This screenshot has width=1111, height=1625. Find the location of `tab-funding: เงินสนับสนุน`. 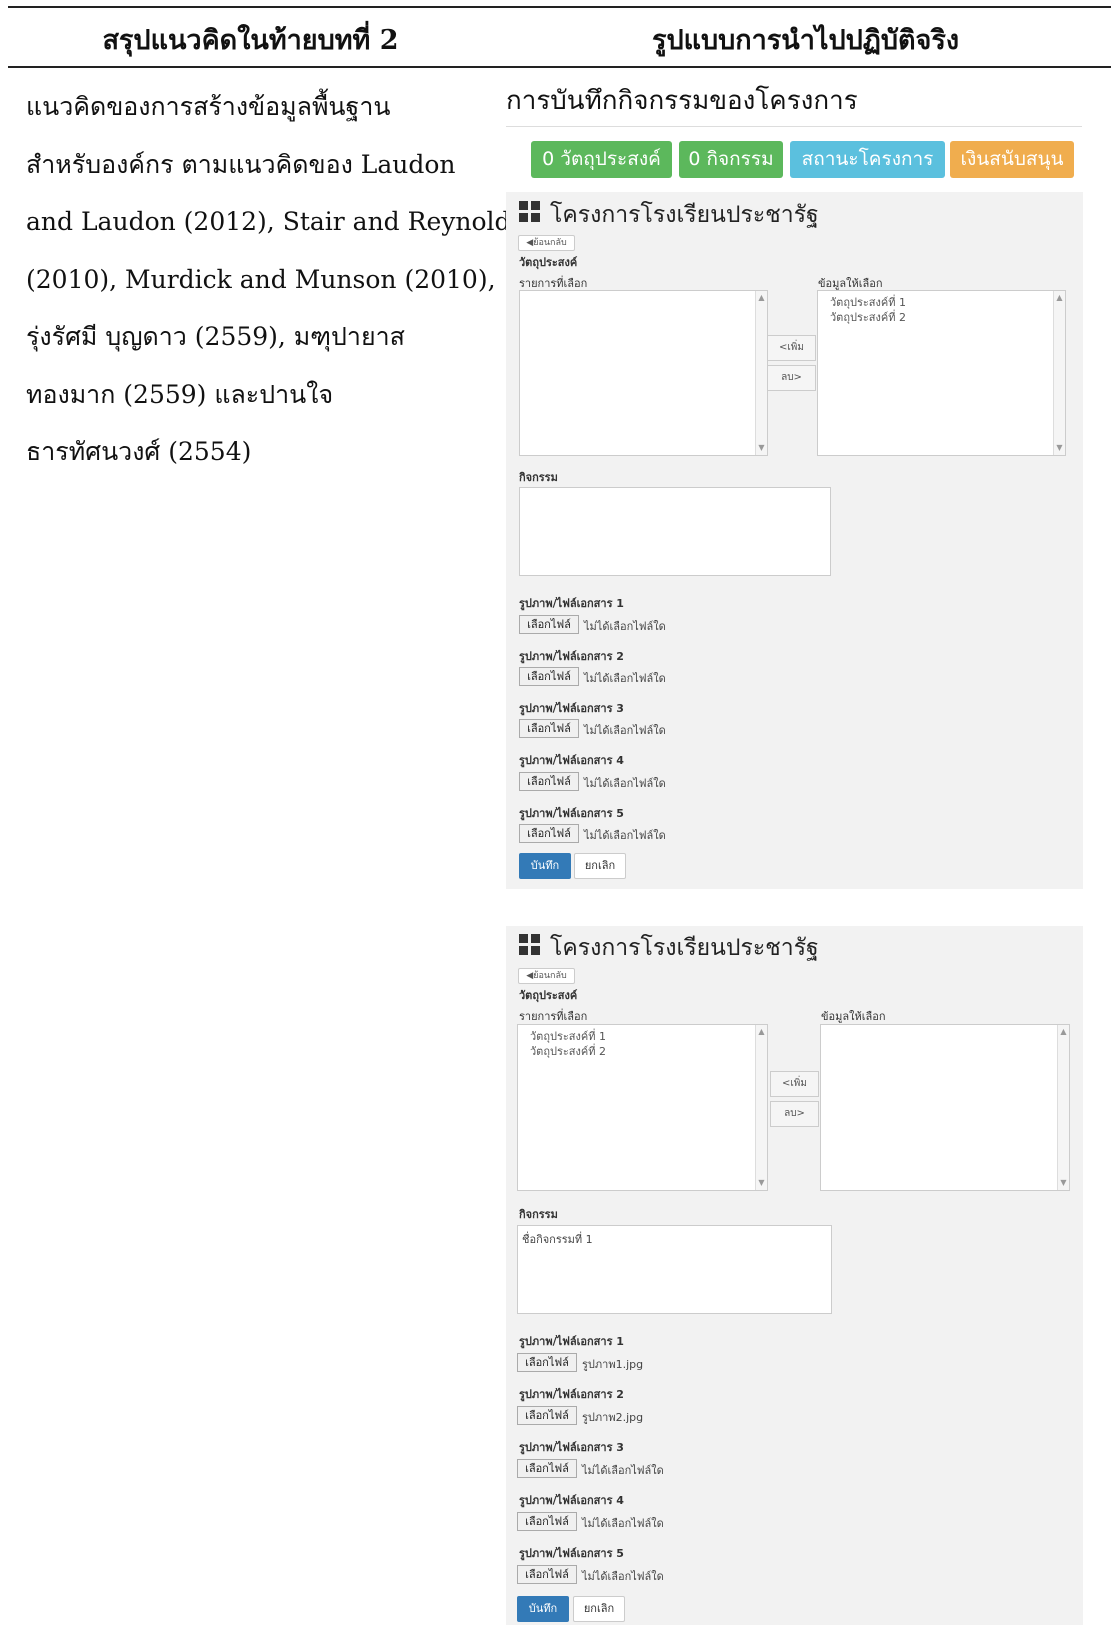

tab-funding: เงินสนับสนุน is located at coordinates (1012, 159).